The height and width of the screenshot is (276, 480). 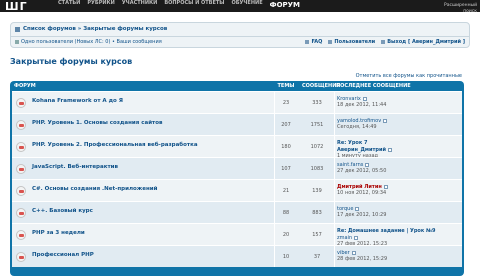 What do you see at coordinates (286, 147) in the screenshot?
I see `forum-topics: 180` at bounding box center [286, 147].